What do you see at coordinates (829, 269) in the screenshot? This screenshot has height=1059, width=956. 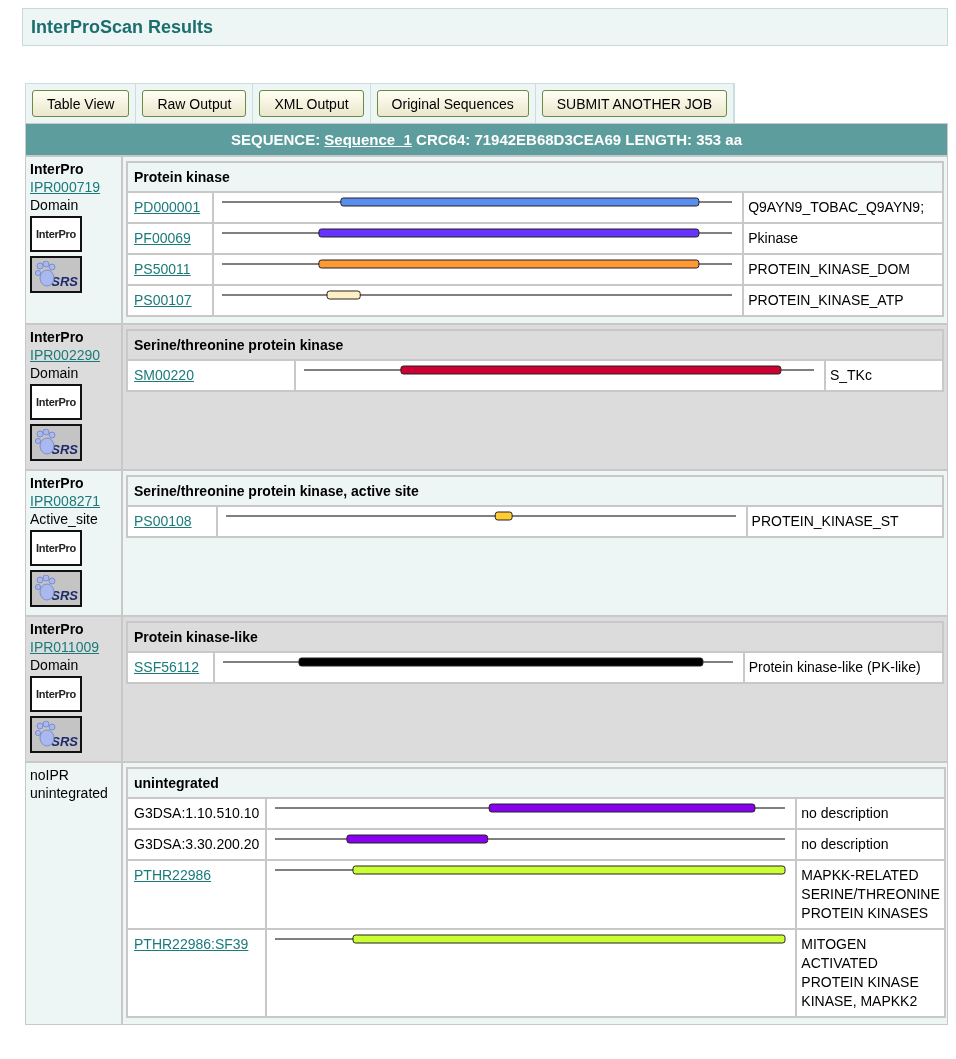 I see `match-description: PROTEIN_KINASE_DOM` at bounding box center [829, 269].